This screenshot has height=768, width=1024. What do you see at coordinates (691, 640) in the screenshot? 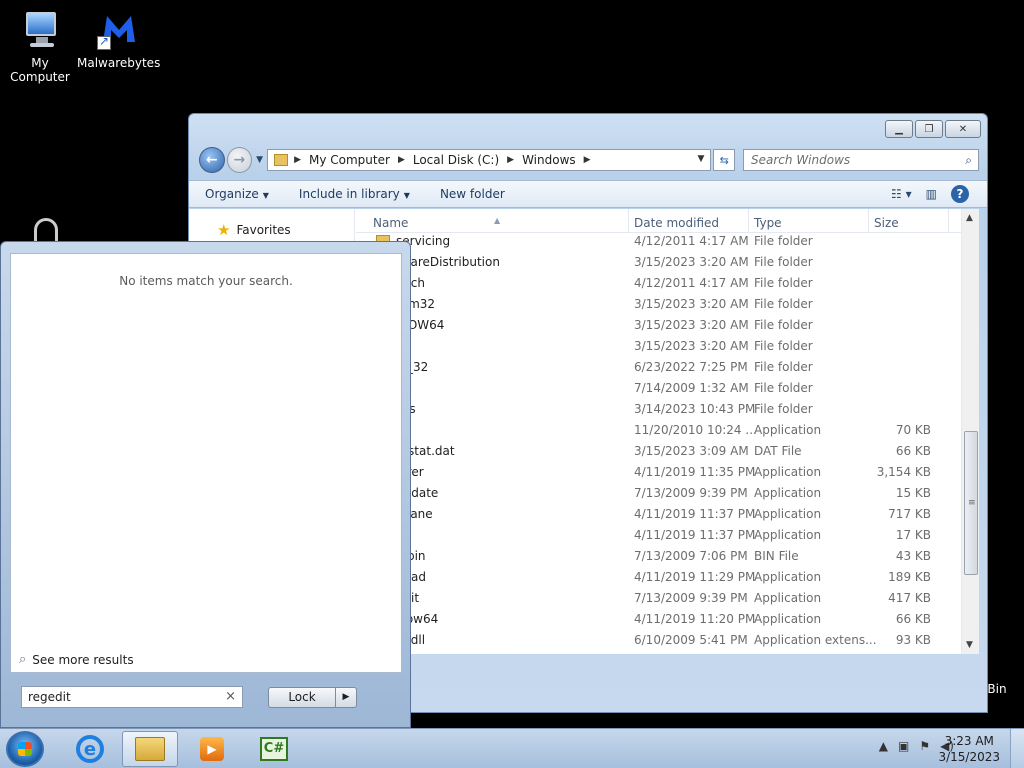
I see `file-date-modified: 6/10/2009 5:41 PM` at bounding box center [691, 640].